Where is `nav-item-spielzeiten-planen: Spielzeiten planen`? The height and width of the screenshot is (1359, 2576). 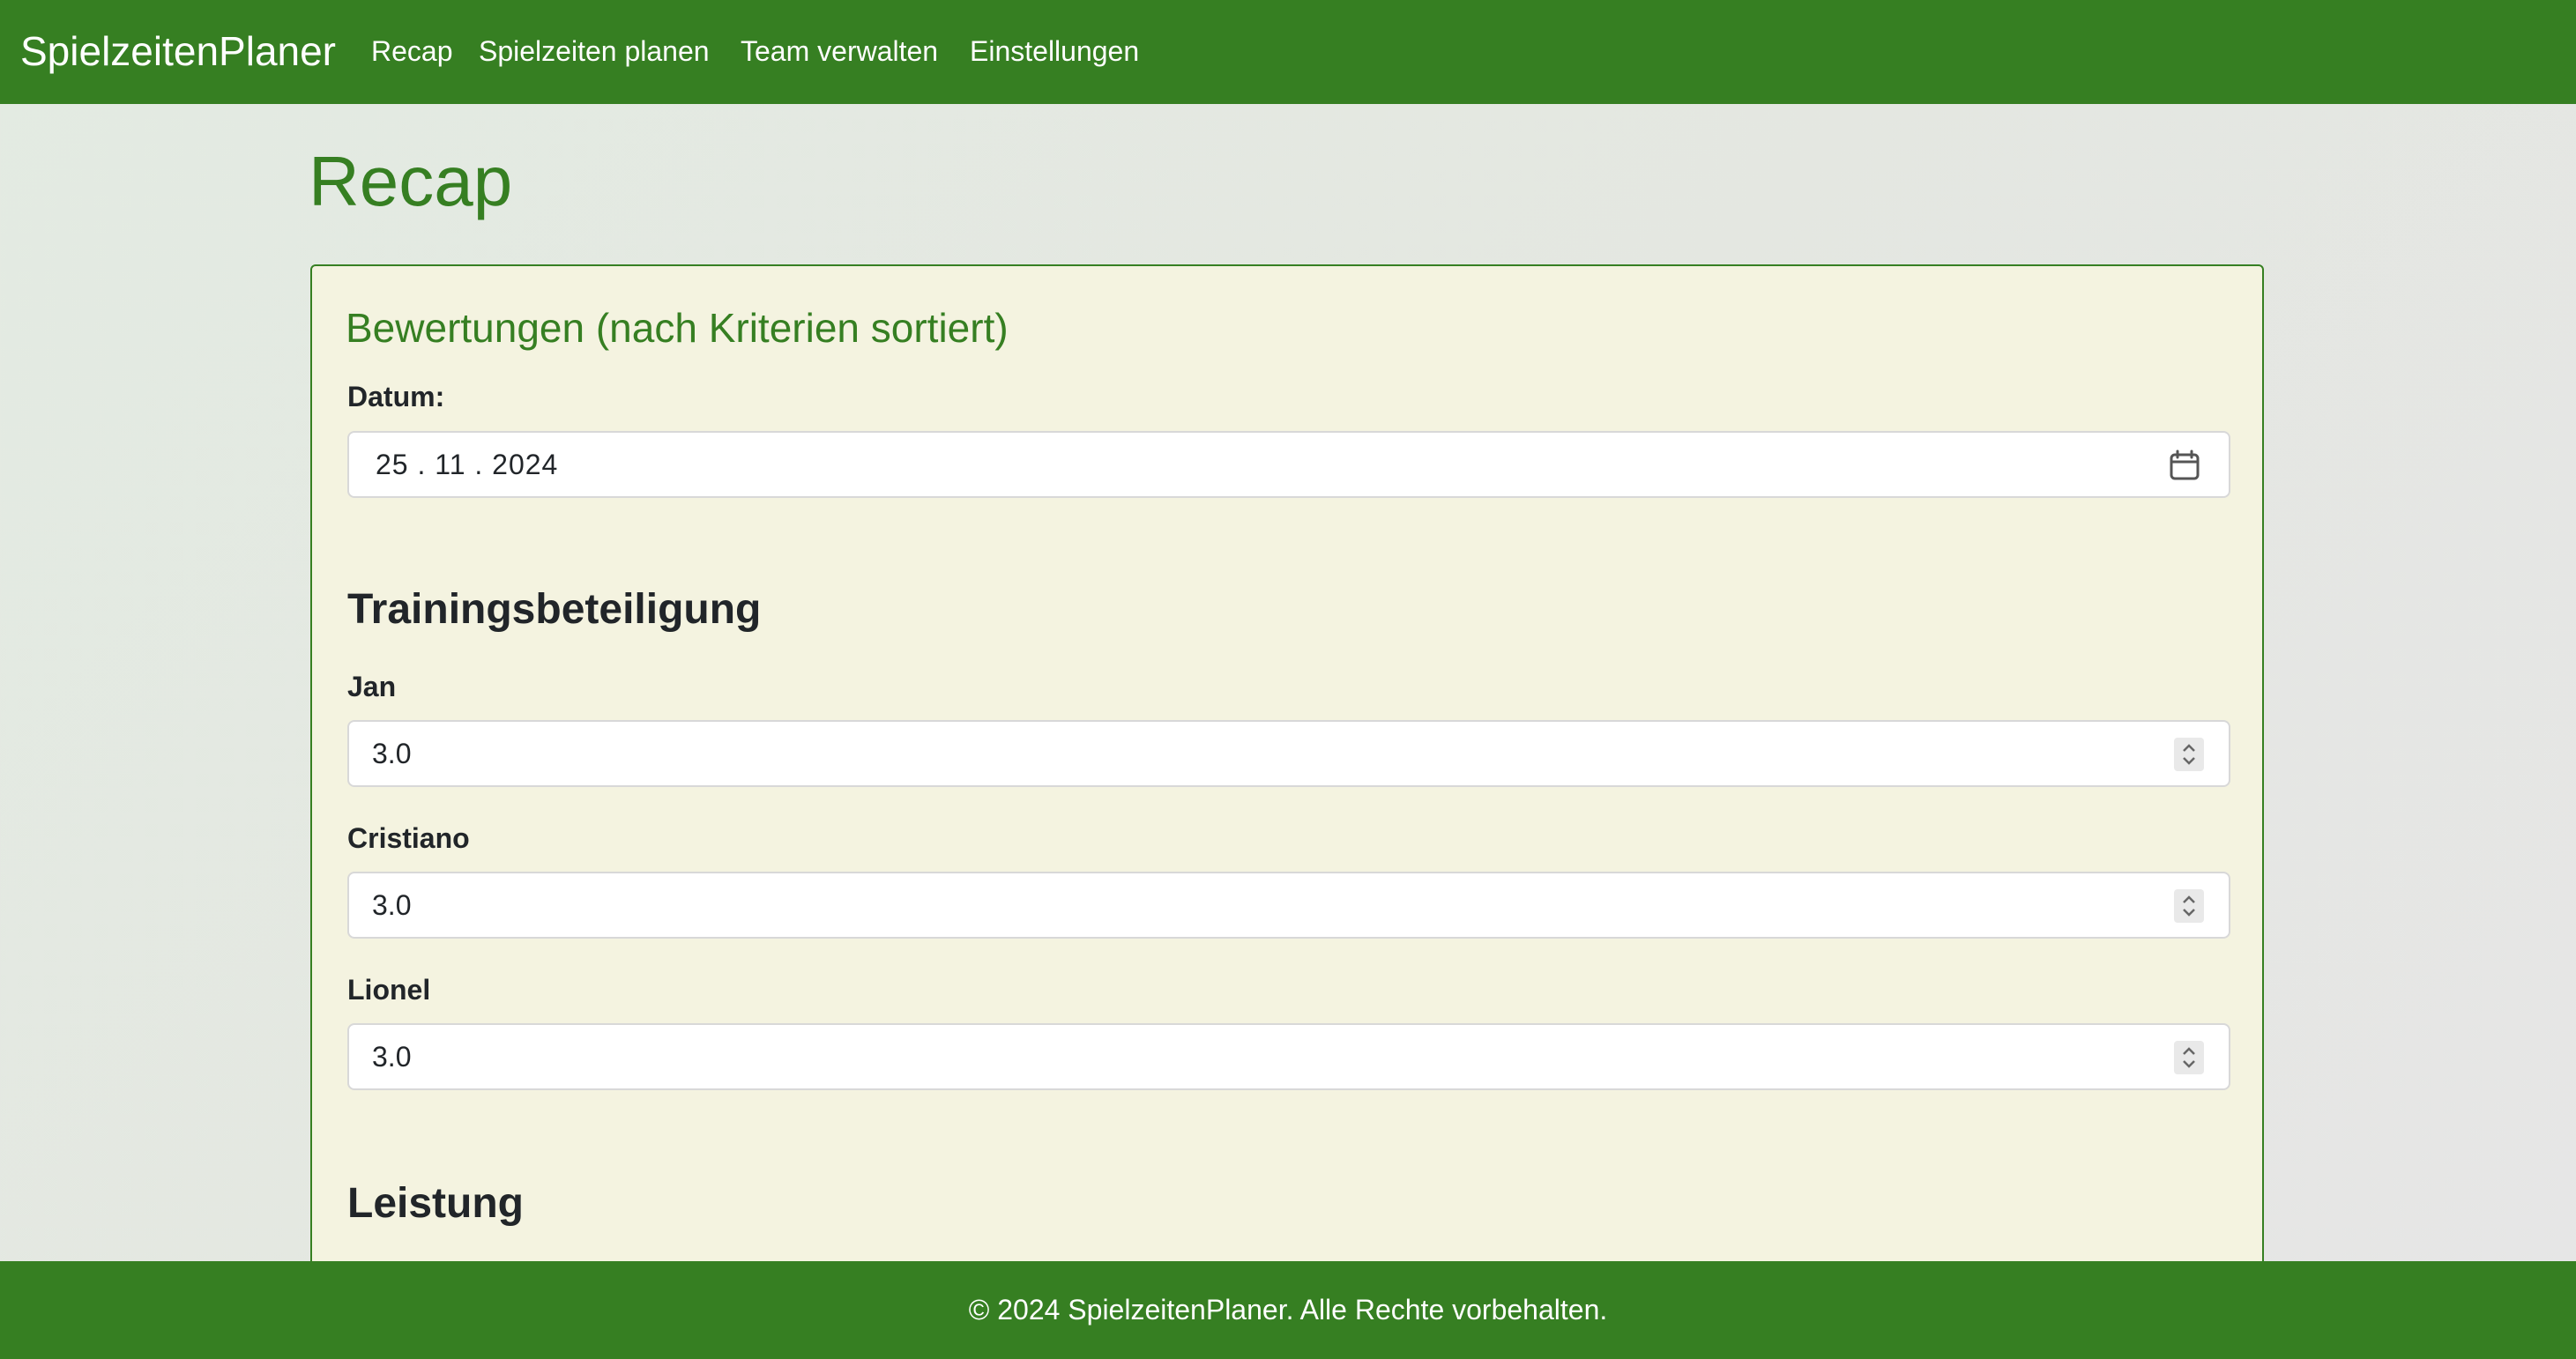 nav-item-spielzeiten-planen: Spielzeiten planen is located at coordinates (594, 51).